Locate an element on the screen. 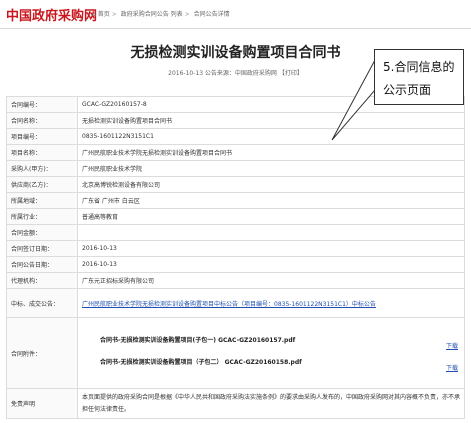 Image resolution: width=471 pixels, height=423 pixels. breadcrumb: ⌂ 首页 > 政府采购合同公告 列表 > 合同公告详情 is located at coordinates (161, 14).